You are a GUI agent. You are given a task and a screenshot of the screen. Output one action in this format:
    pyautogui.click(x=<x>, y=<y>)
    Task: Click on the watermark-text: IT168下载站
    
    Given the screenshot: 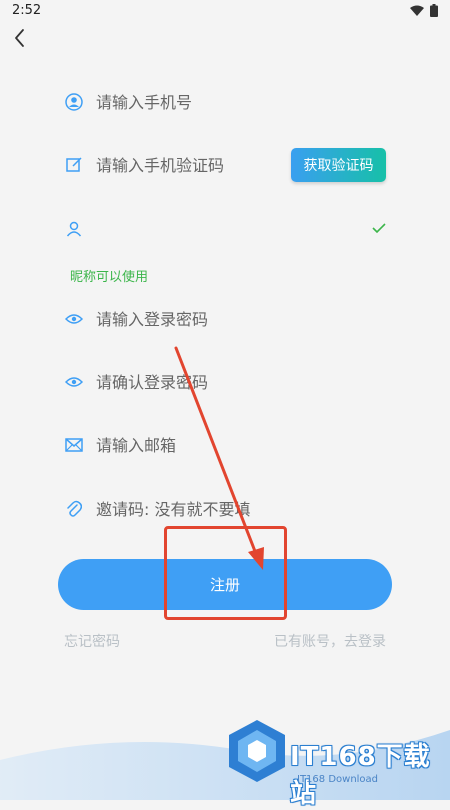 What is the action you would take?
    pyautogui.click(x=360, y=775)
    